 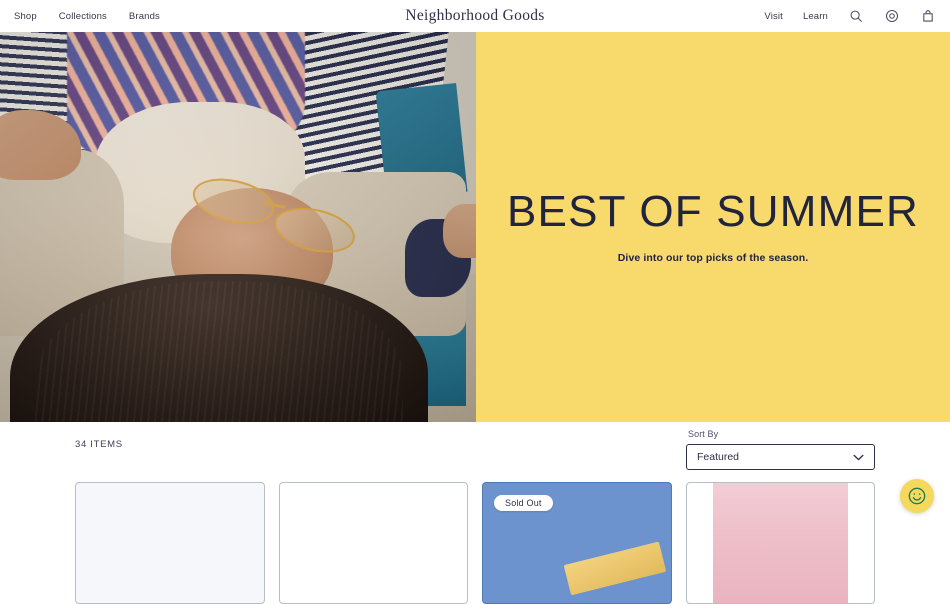 What do you see at coordinates (856, 16) in the screenshot?
I see `search-icon` at bounding box center [856, 16].